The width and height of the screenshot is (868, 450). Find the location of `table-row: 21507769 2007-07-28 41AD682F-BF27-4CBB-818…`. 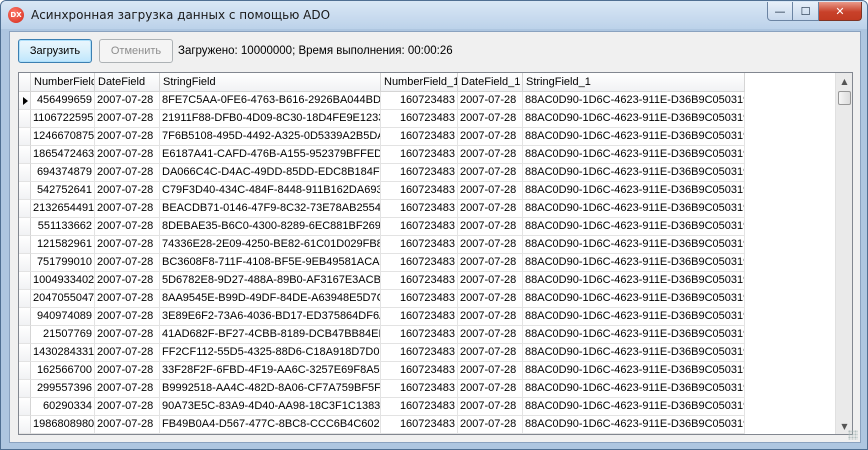

table-row: 21507769 2007-07-28 41AD682F-BF27-4CBB-818… is located at coordinates (382, 335).